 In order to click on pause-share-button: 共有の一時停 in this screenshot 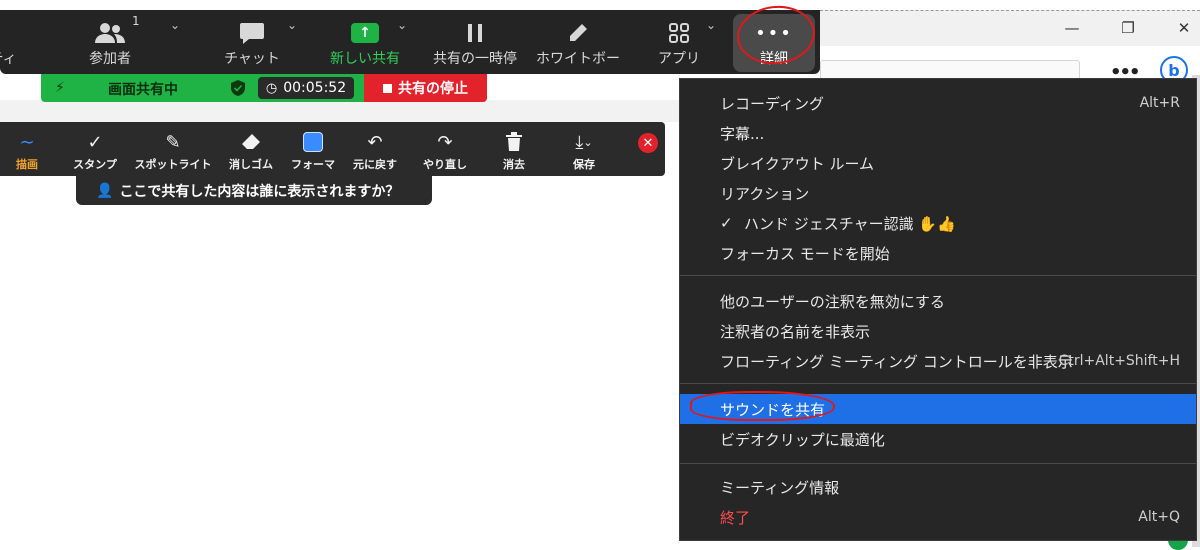, I will do `click(475, 42)`.